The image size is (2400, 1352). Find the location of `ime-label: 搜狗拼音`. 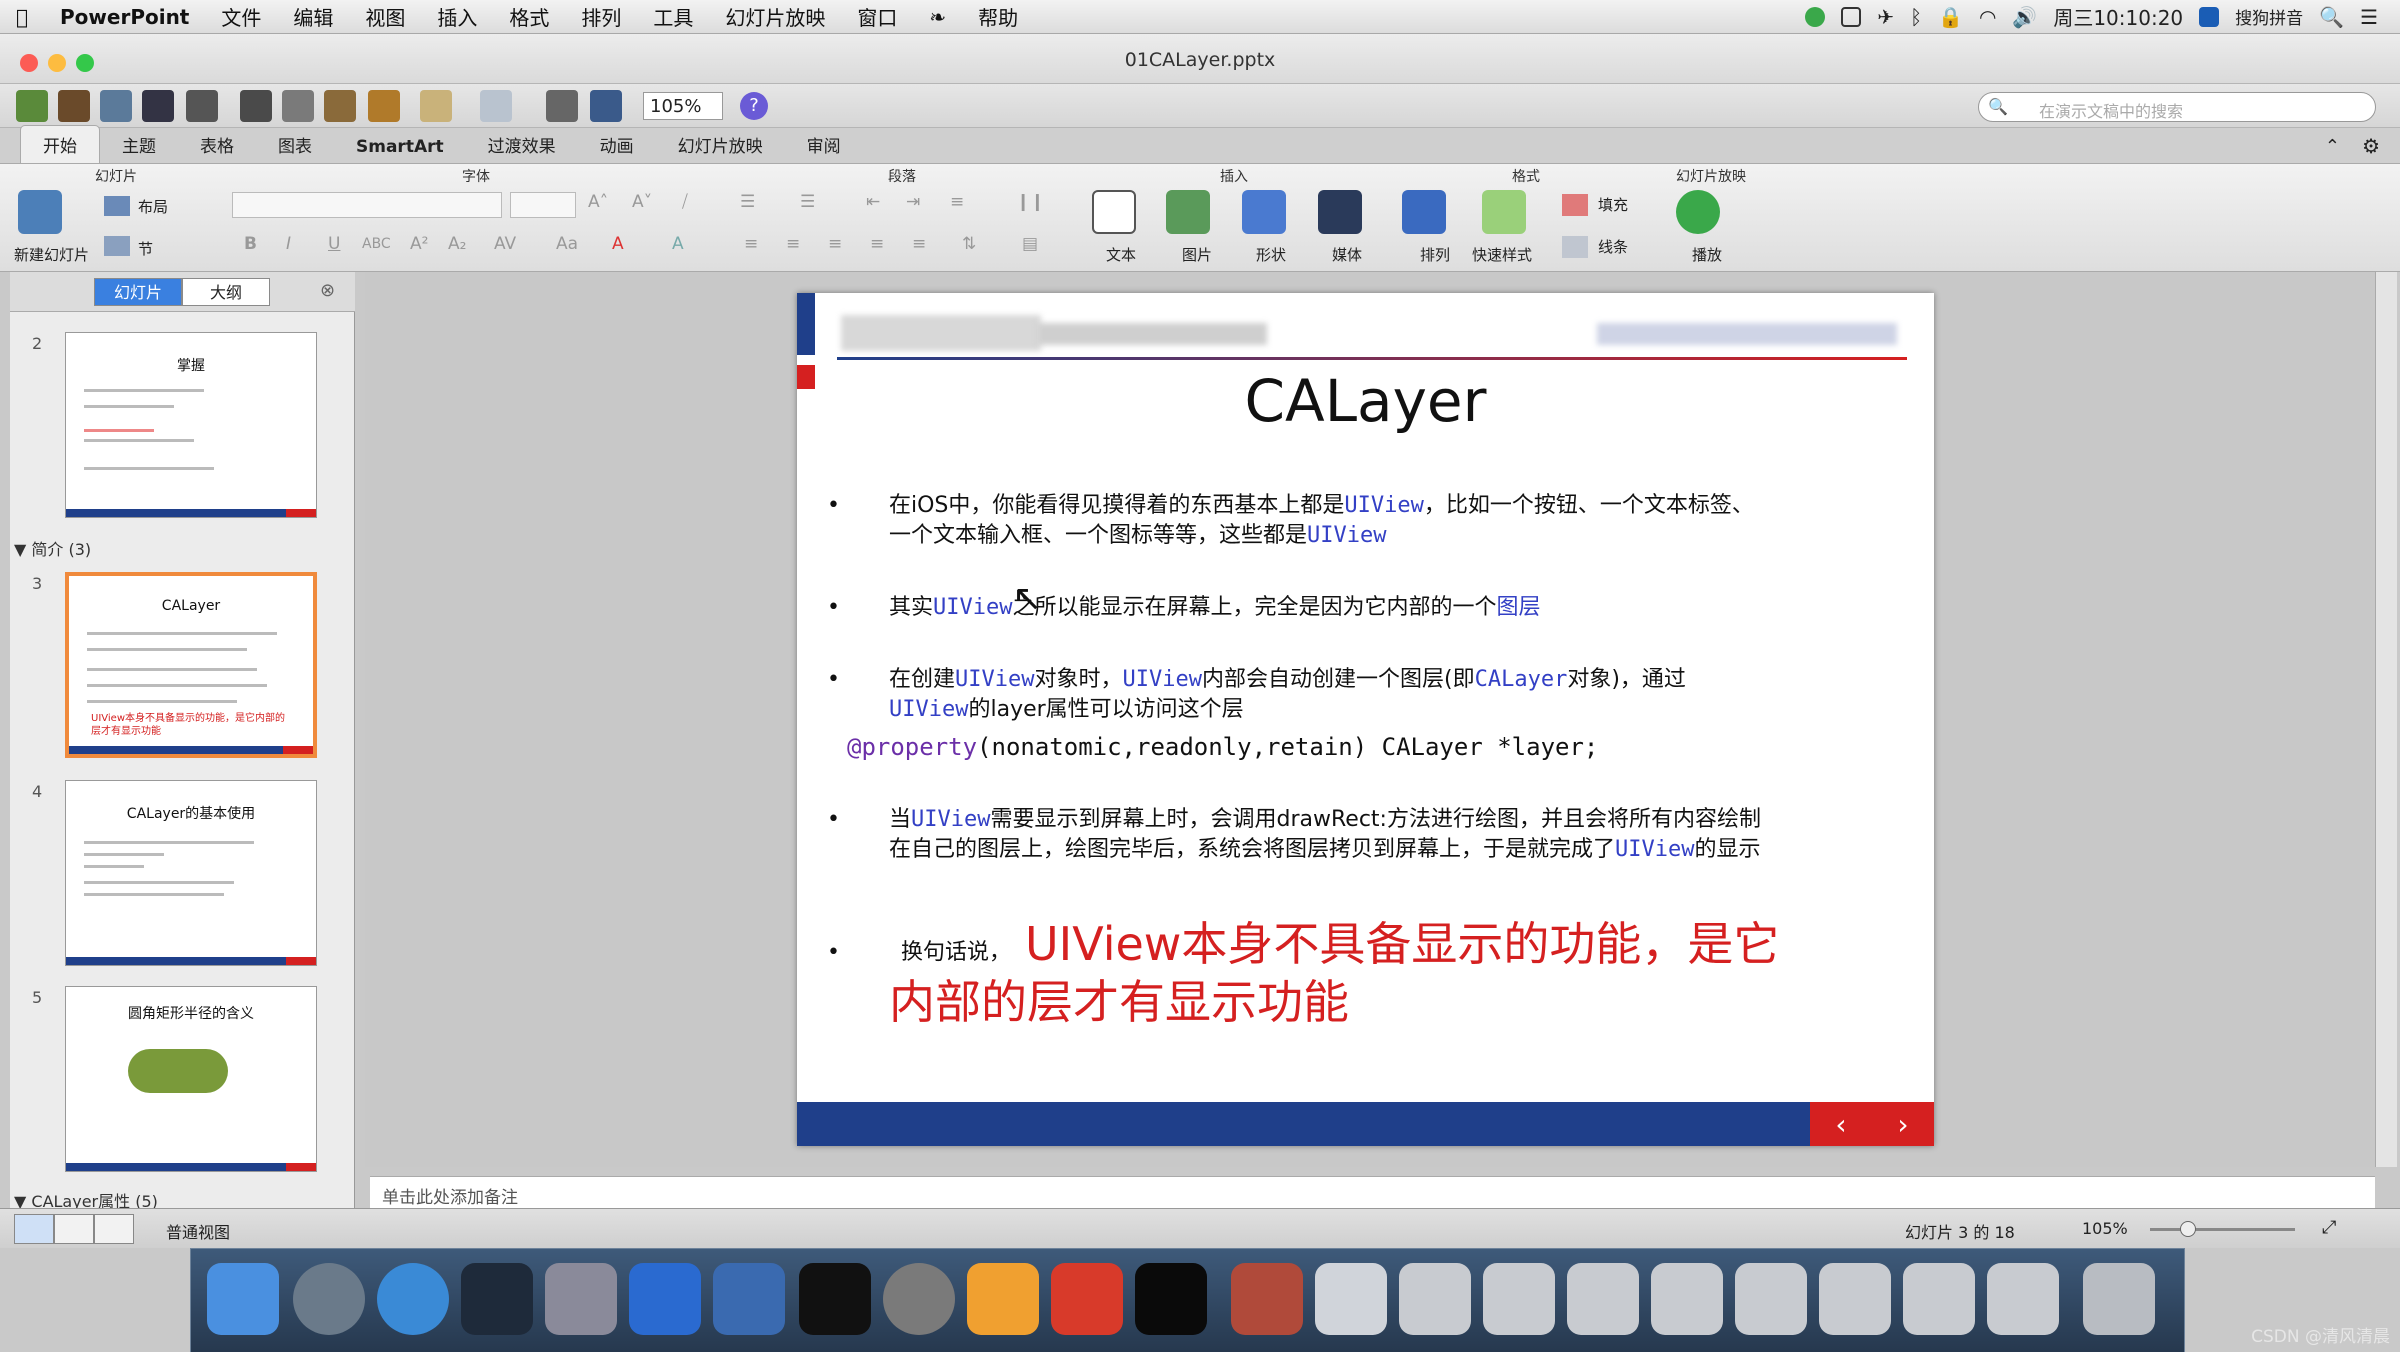

ime-label: 搜狗拼音 is located at coordinates (2269, 16).